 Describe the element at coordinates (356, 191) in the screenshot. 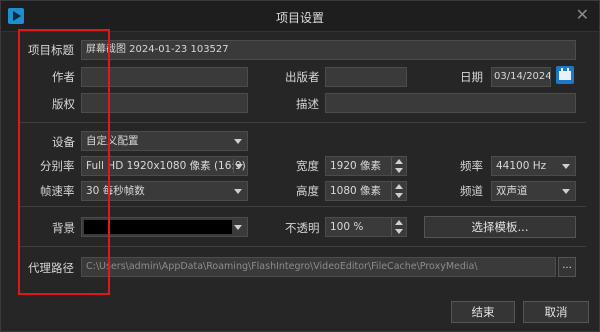

I see `height-value: 1080 像素` at that location.